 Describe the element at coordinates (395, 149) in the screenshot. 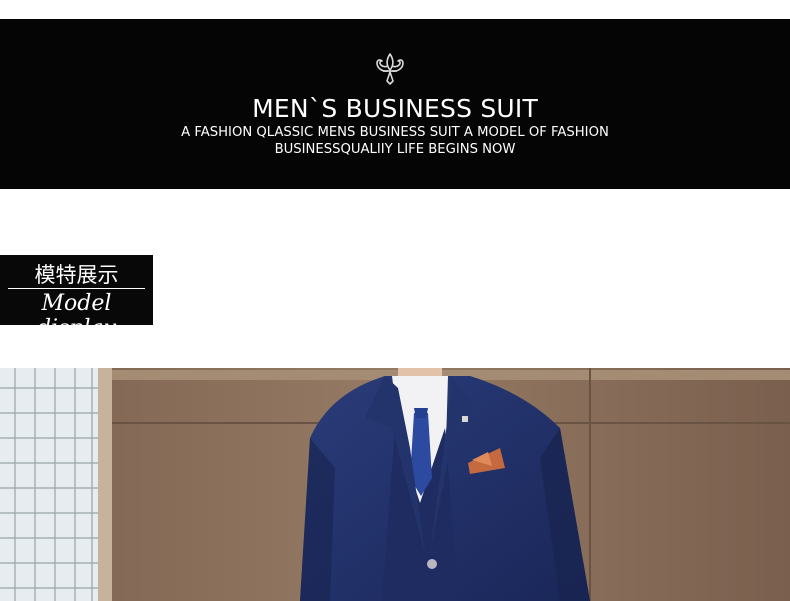

I see `subtitle-line-2: BUSINESSQUALIIY LIFE BEGINS NOW` at that location.